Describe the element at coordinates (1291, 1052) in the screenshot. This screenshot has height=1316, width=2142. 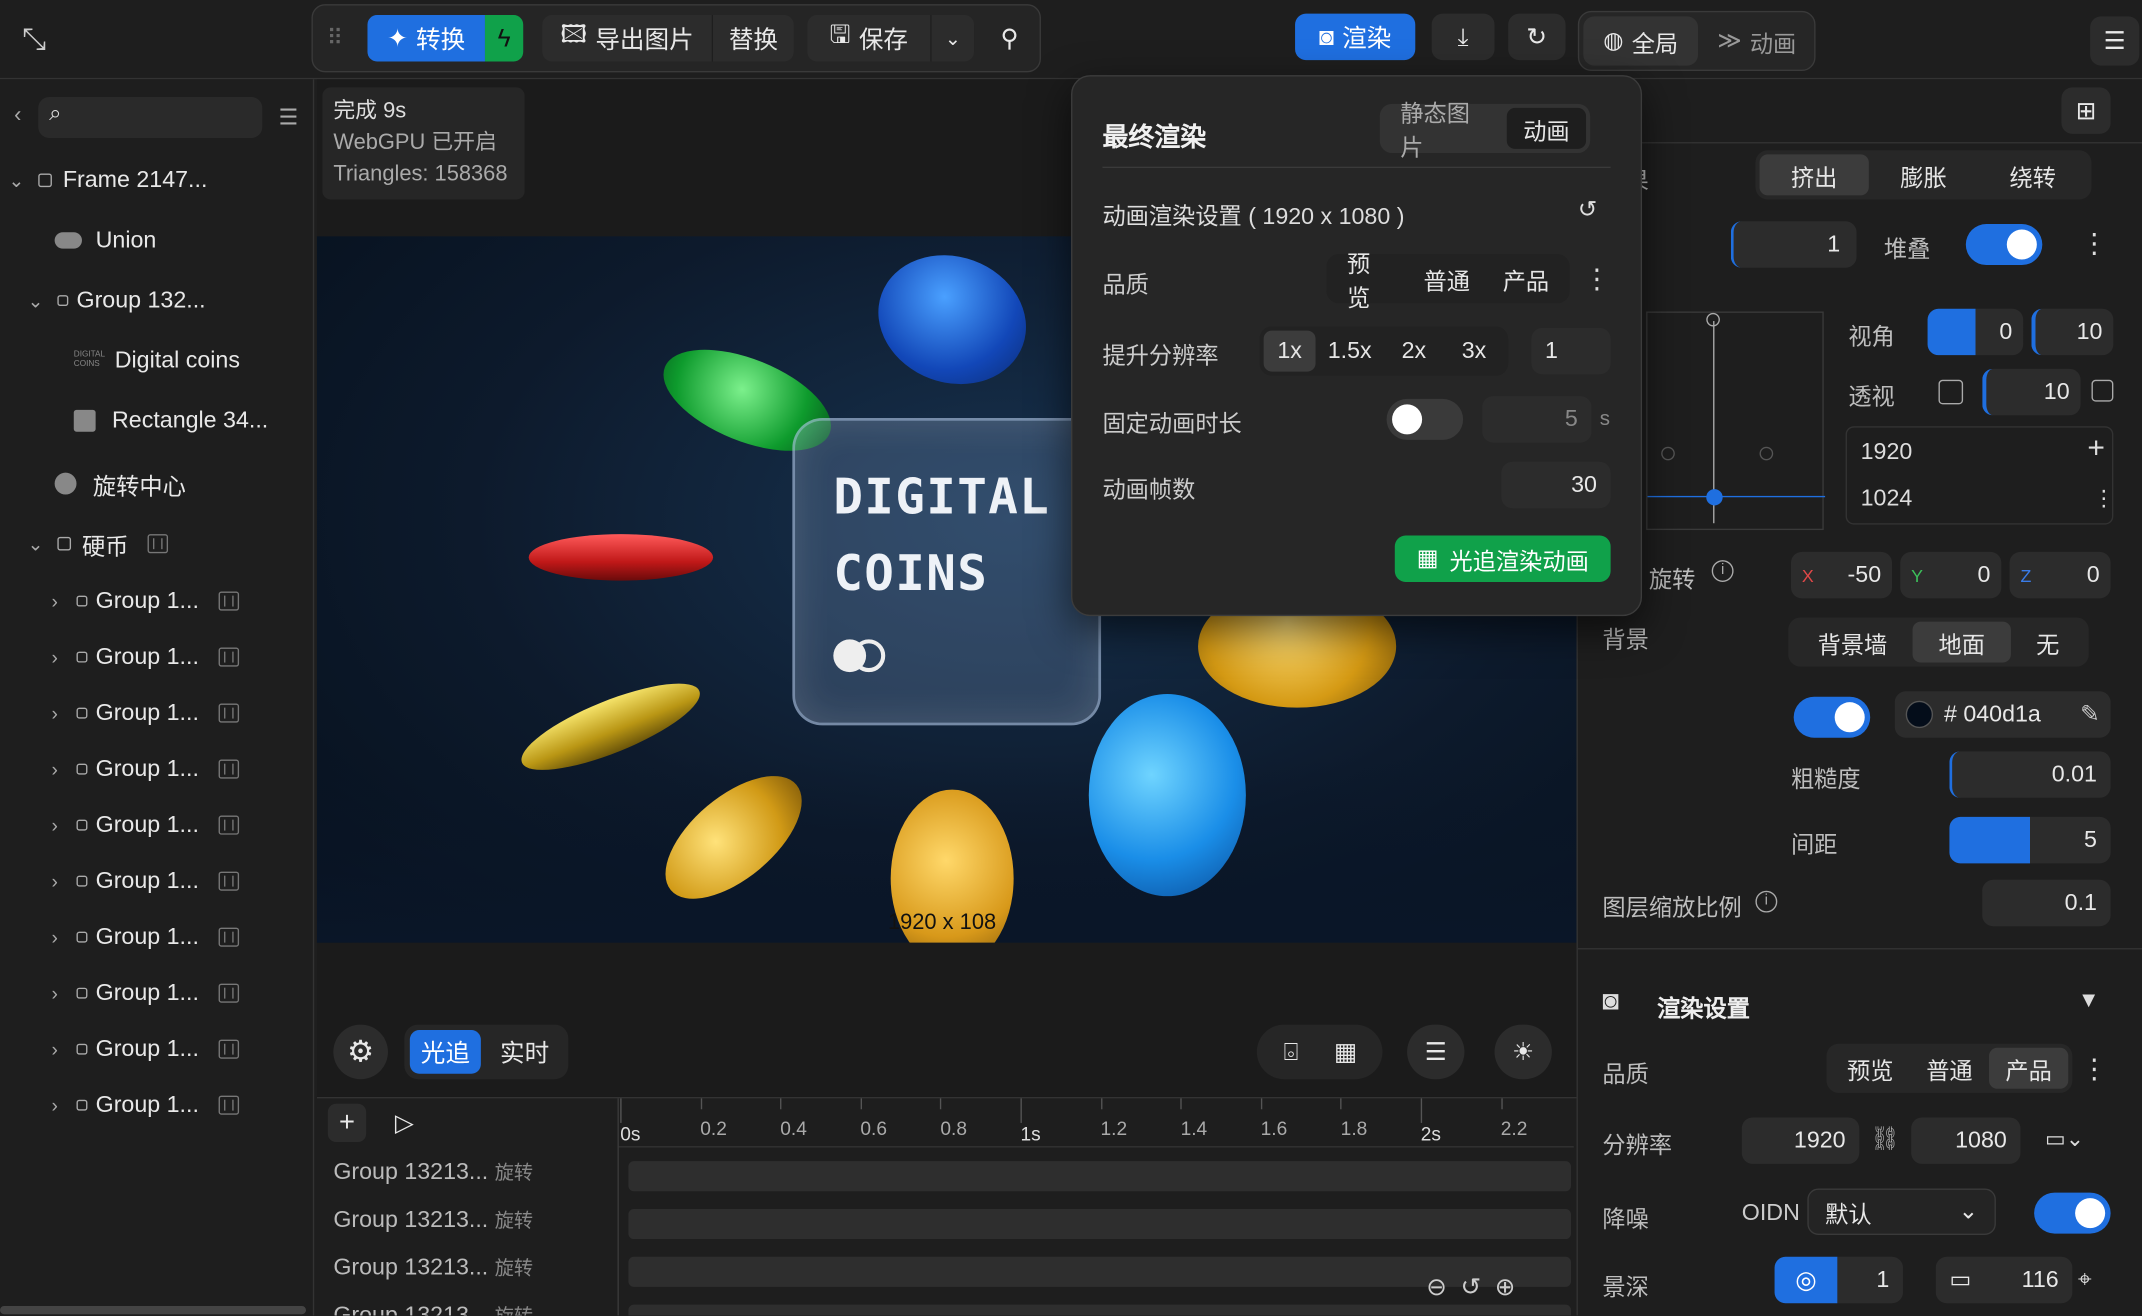
I see `focus-button: ⌻` at that location.